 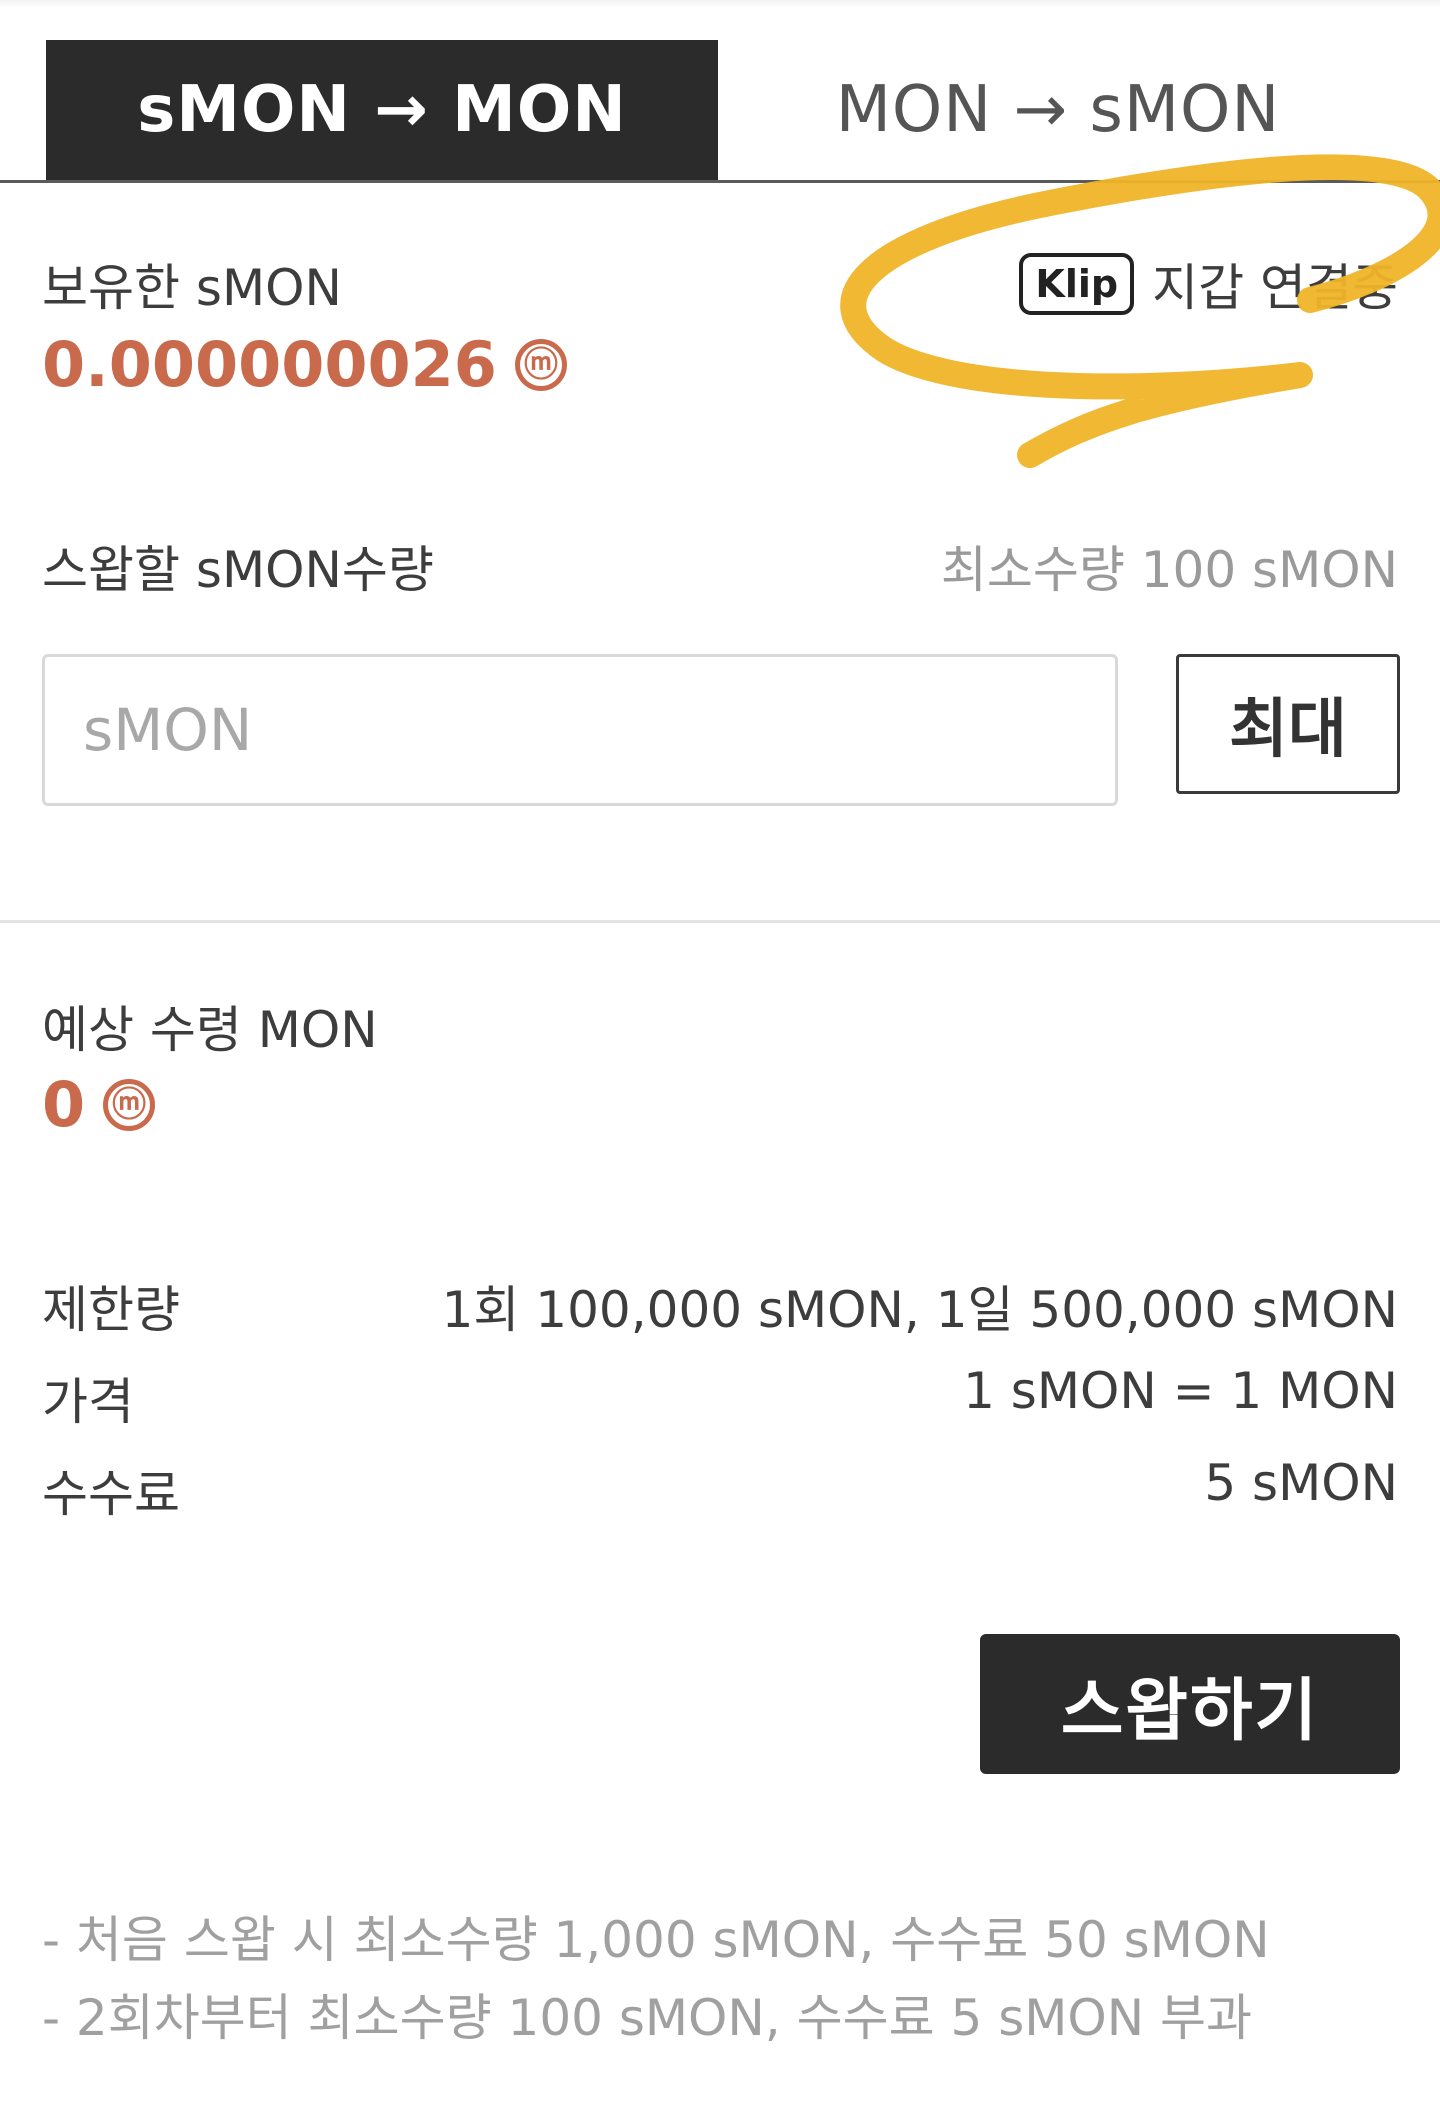 I want to click on expected-label: 예상 수령 MON, so click(x=210, y=1030).